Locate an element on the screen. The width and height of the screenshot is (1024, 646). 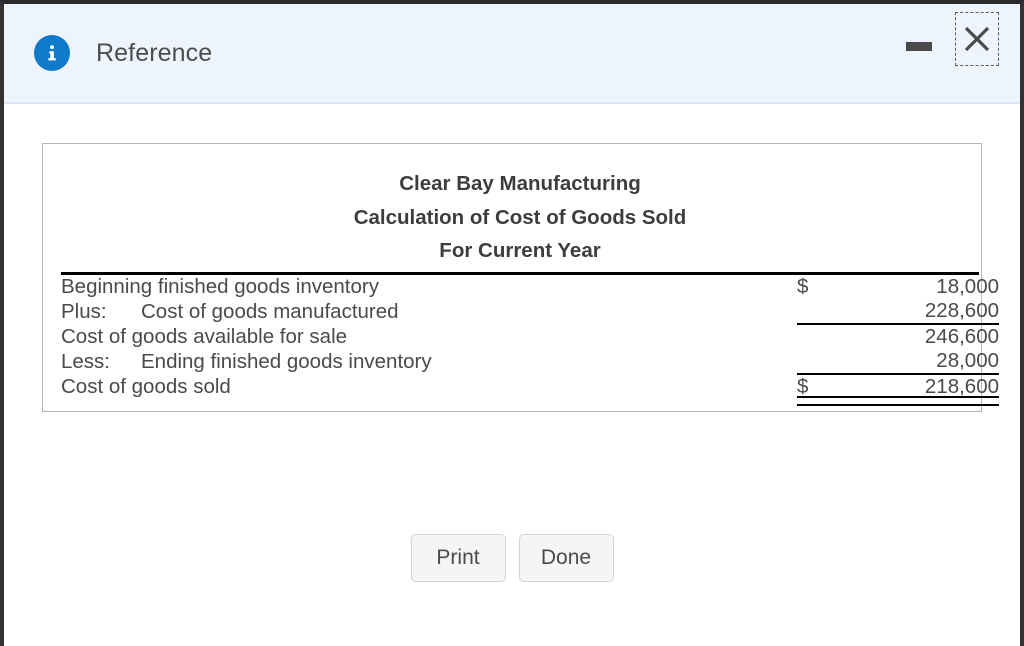
row-label-text-4: Cost of goods sold is located at coordinates (146, 386).